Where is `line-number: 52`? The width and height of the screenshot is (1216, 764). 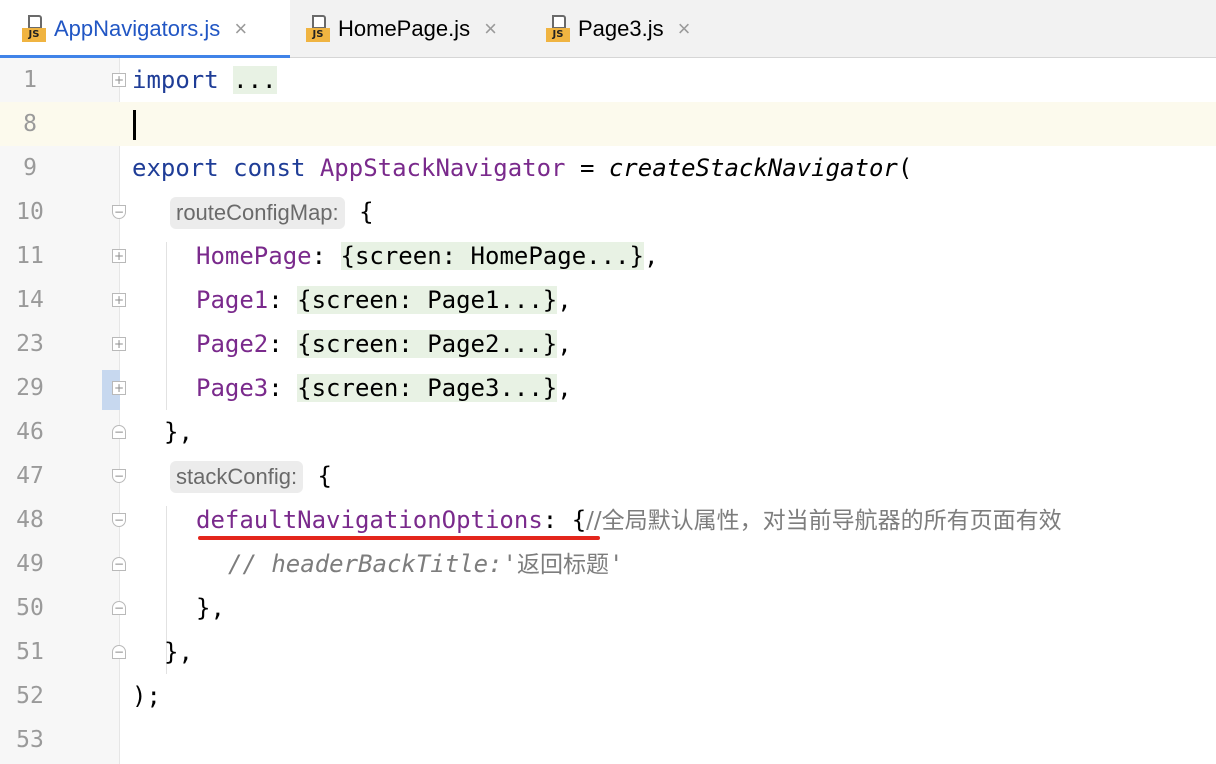 line-number: 52 is located at coordinates (30, 696).